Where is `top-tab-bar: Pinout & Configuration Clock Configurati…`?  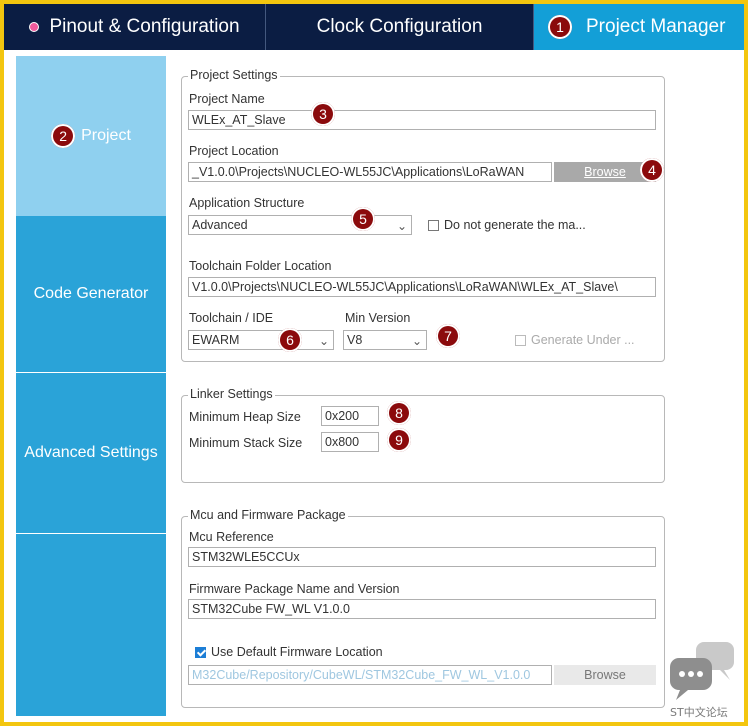 top-tab-bar: Pinout & Configuration Clock Configurati… is located at coordinates (374, 27).